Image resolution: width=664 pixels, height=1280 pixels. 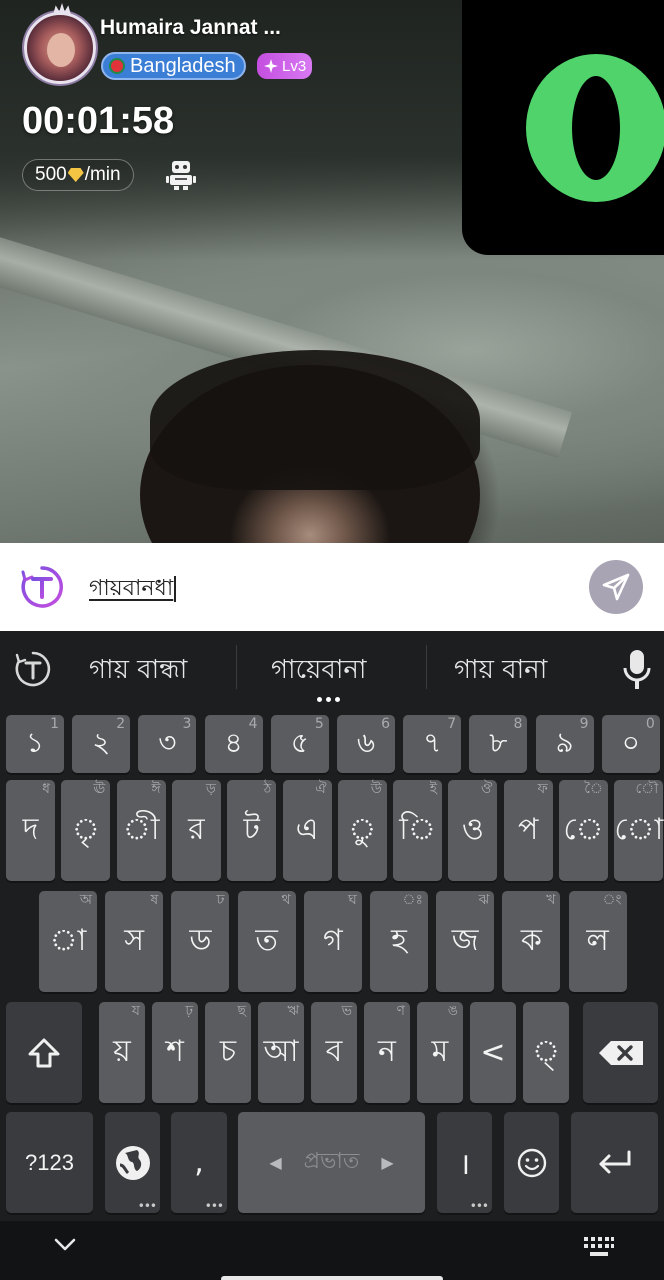 What do you see at coordinates (432, 744) in the screenshot?
I see `key-digit: ৭7` at bounding box center [432, 744].